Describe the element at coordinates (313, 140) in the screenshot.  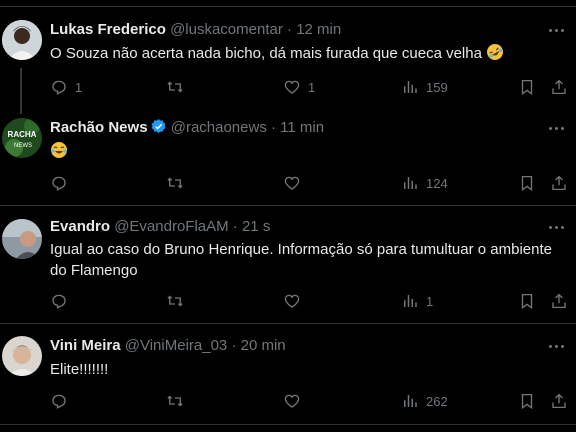
I see `tweet-body: Rachão News @rachaonews · 11 min` at that location.